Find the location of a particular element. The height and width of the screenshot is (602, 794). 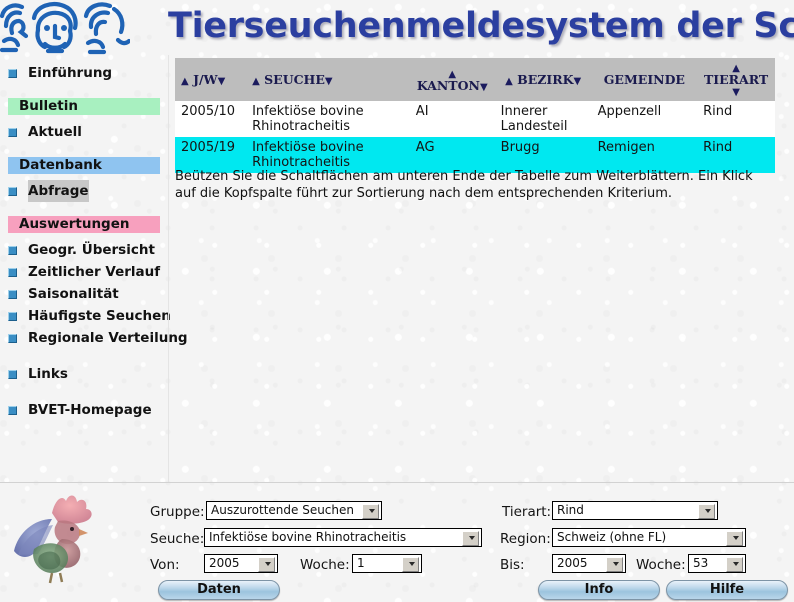

sidebar-section-datenbank: Datenbank is located at coordinates (84, 165).